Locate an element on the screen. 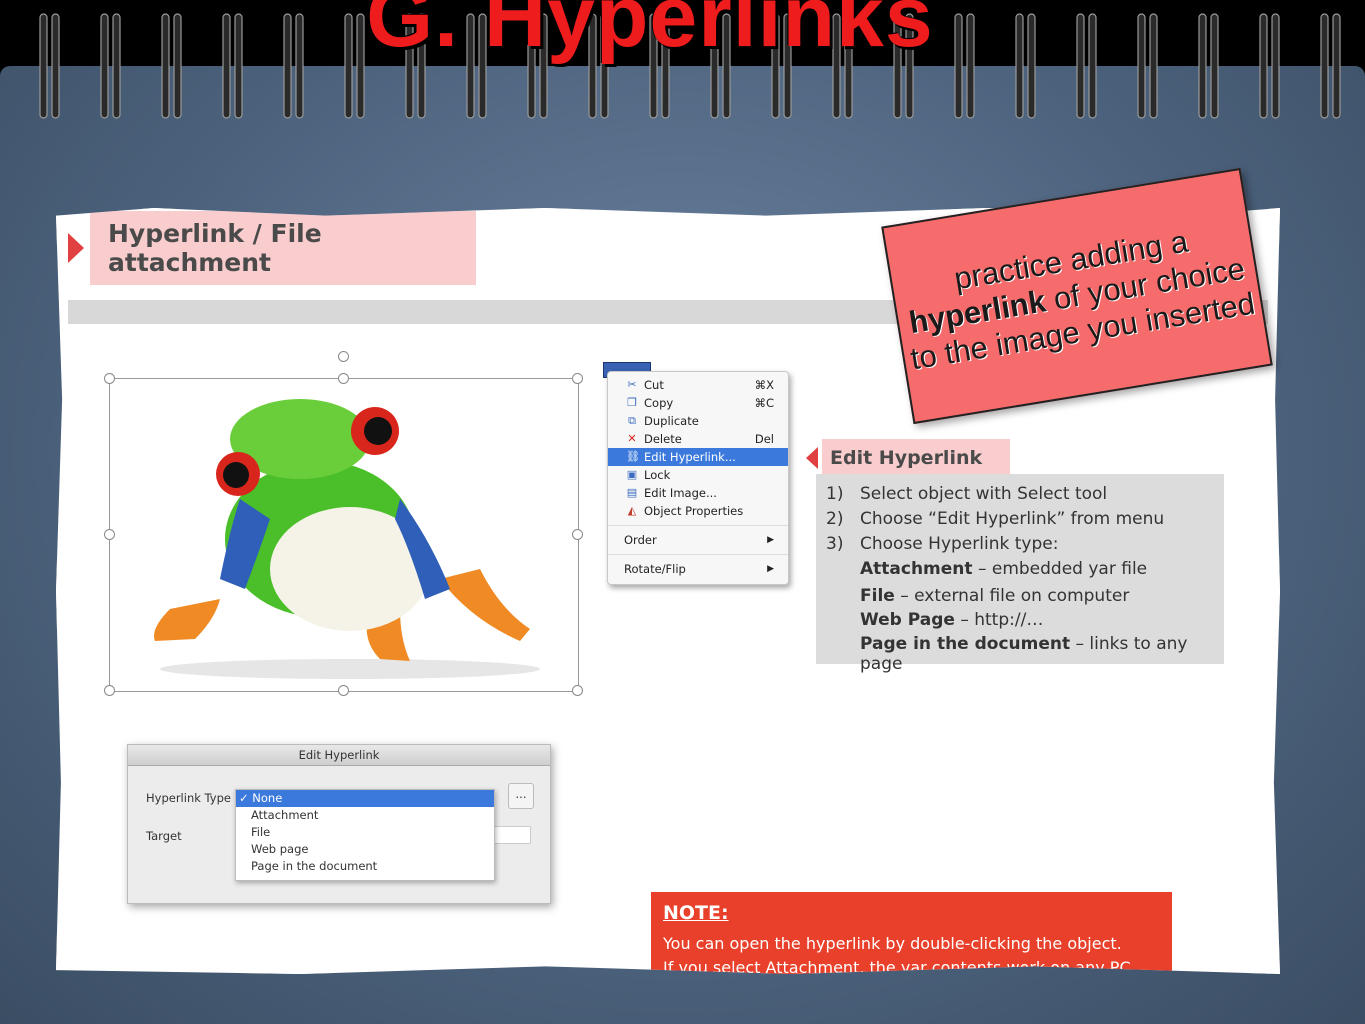  frog-image is located at coordinates (347, 539).